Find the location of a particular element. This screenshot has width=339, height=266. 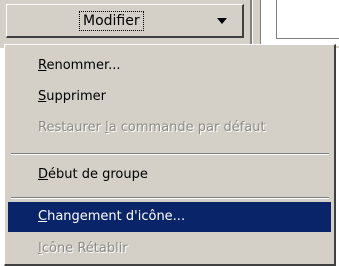

modifier-button: Modifier is located at coordinates (125, 21).